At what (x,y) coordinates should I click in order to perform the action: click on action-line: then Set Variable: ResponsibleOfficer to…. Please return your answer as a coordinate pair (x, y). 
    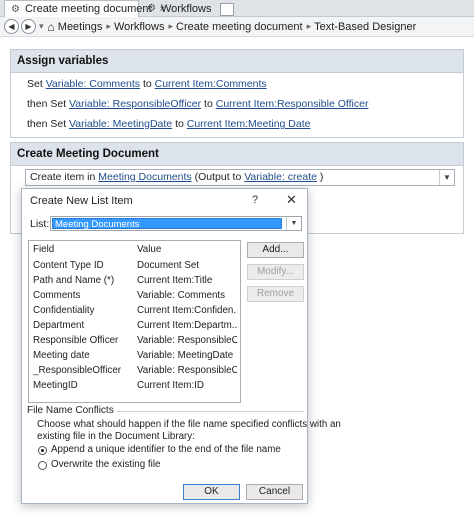
    Looking at the image, I should click on (198, 104).